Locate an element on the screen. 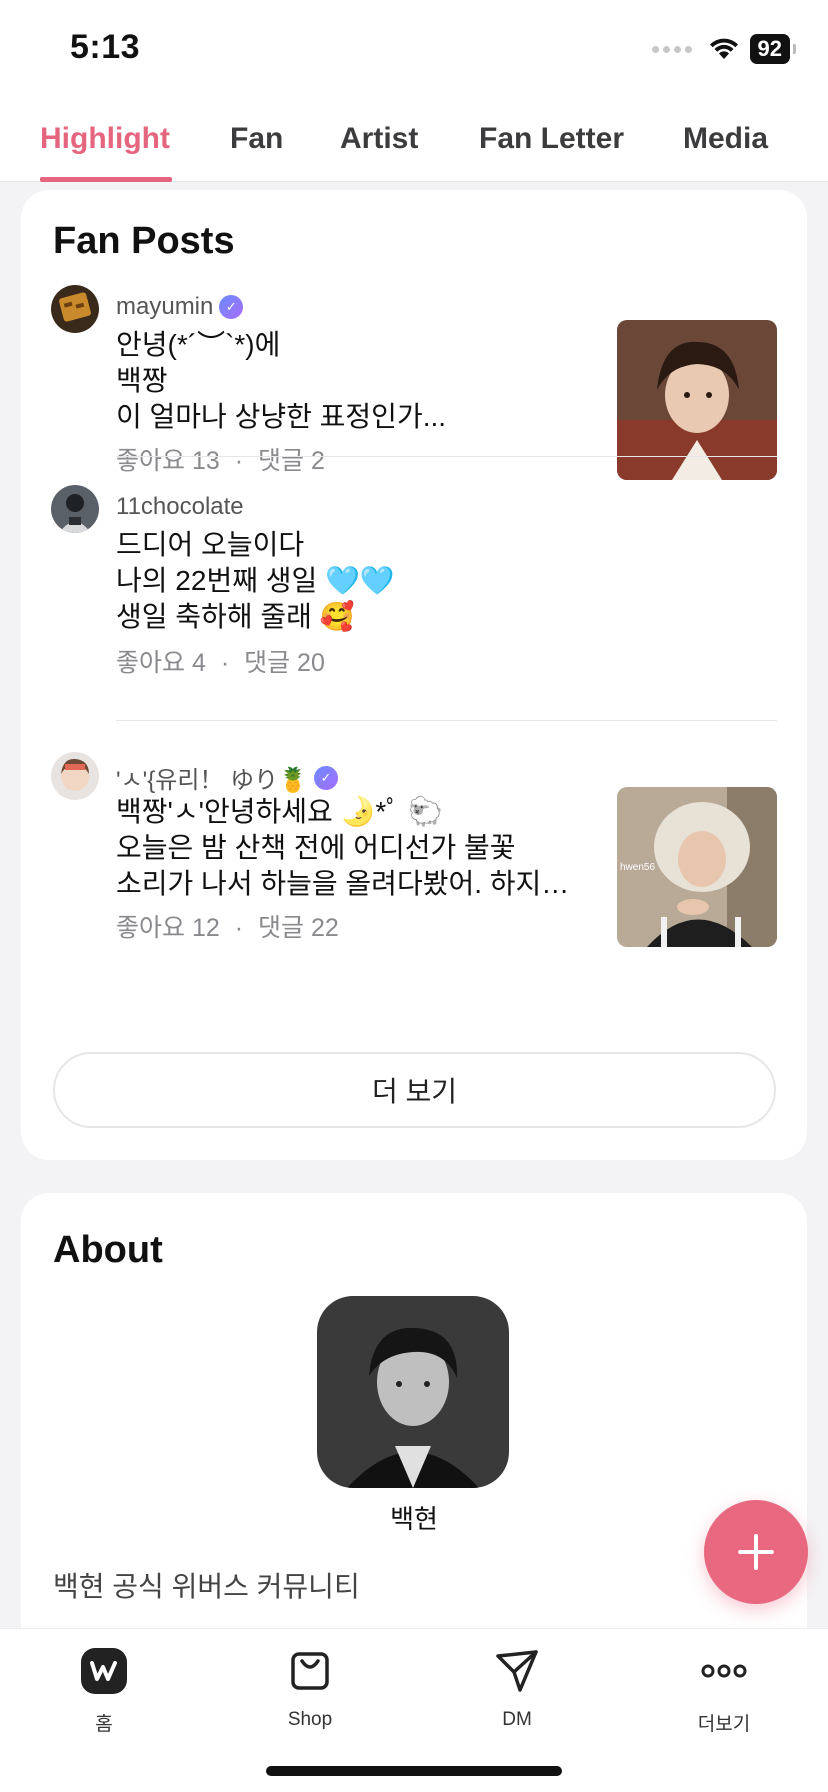  tab-media: Media is located at coordinates (725, 139).